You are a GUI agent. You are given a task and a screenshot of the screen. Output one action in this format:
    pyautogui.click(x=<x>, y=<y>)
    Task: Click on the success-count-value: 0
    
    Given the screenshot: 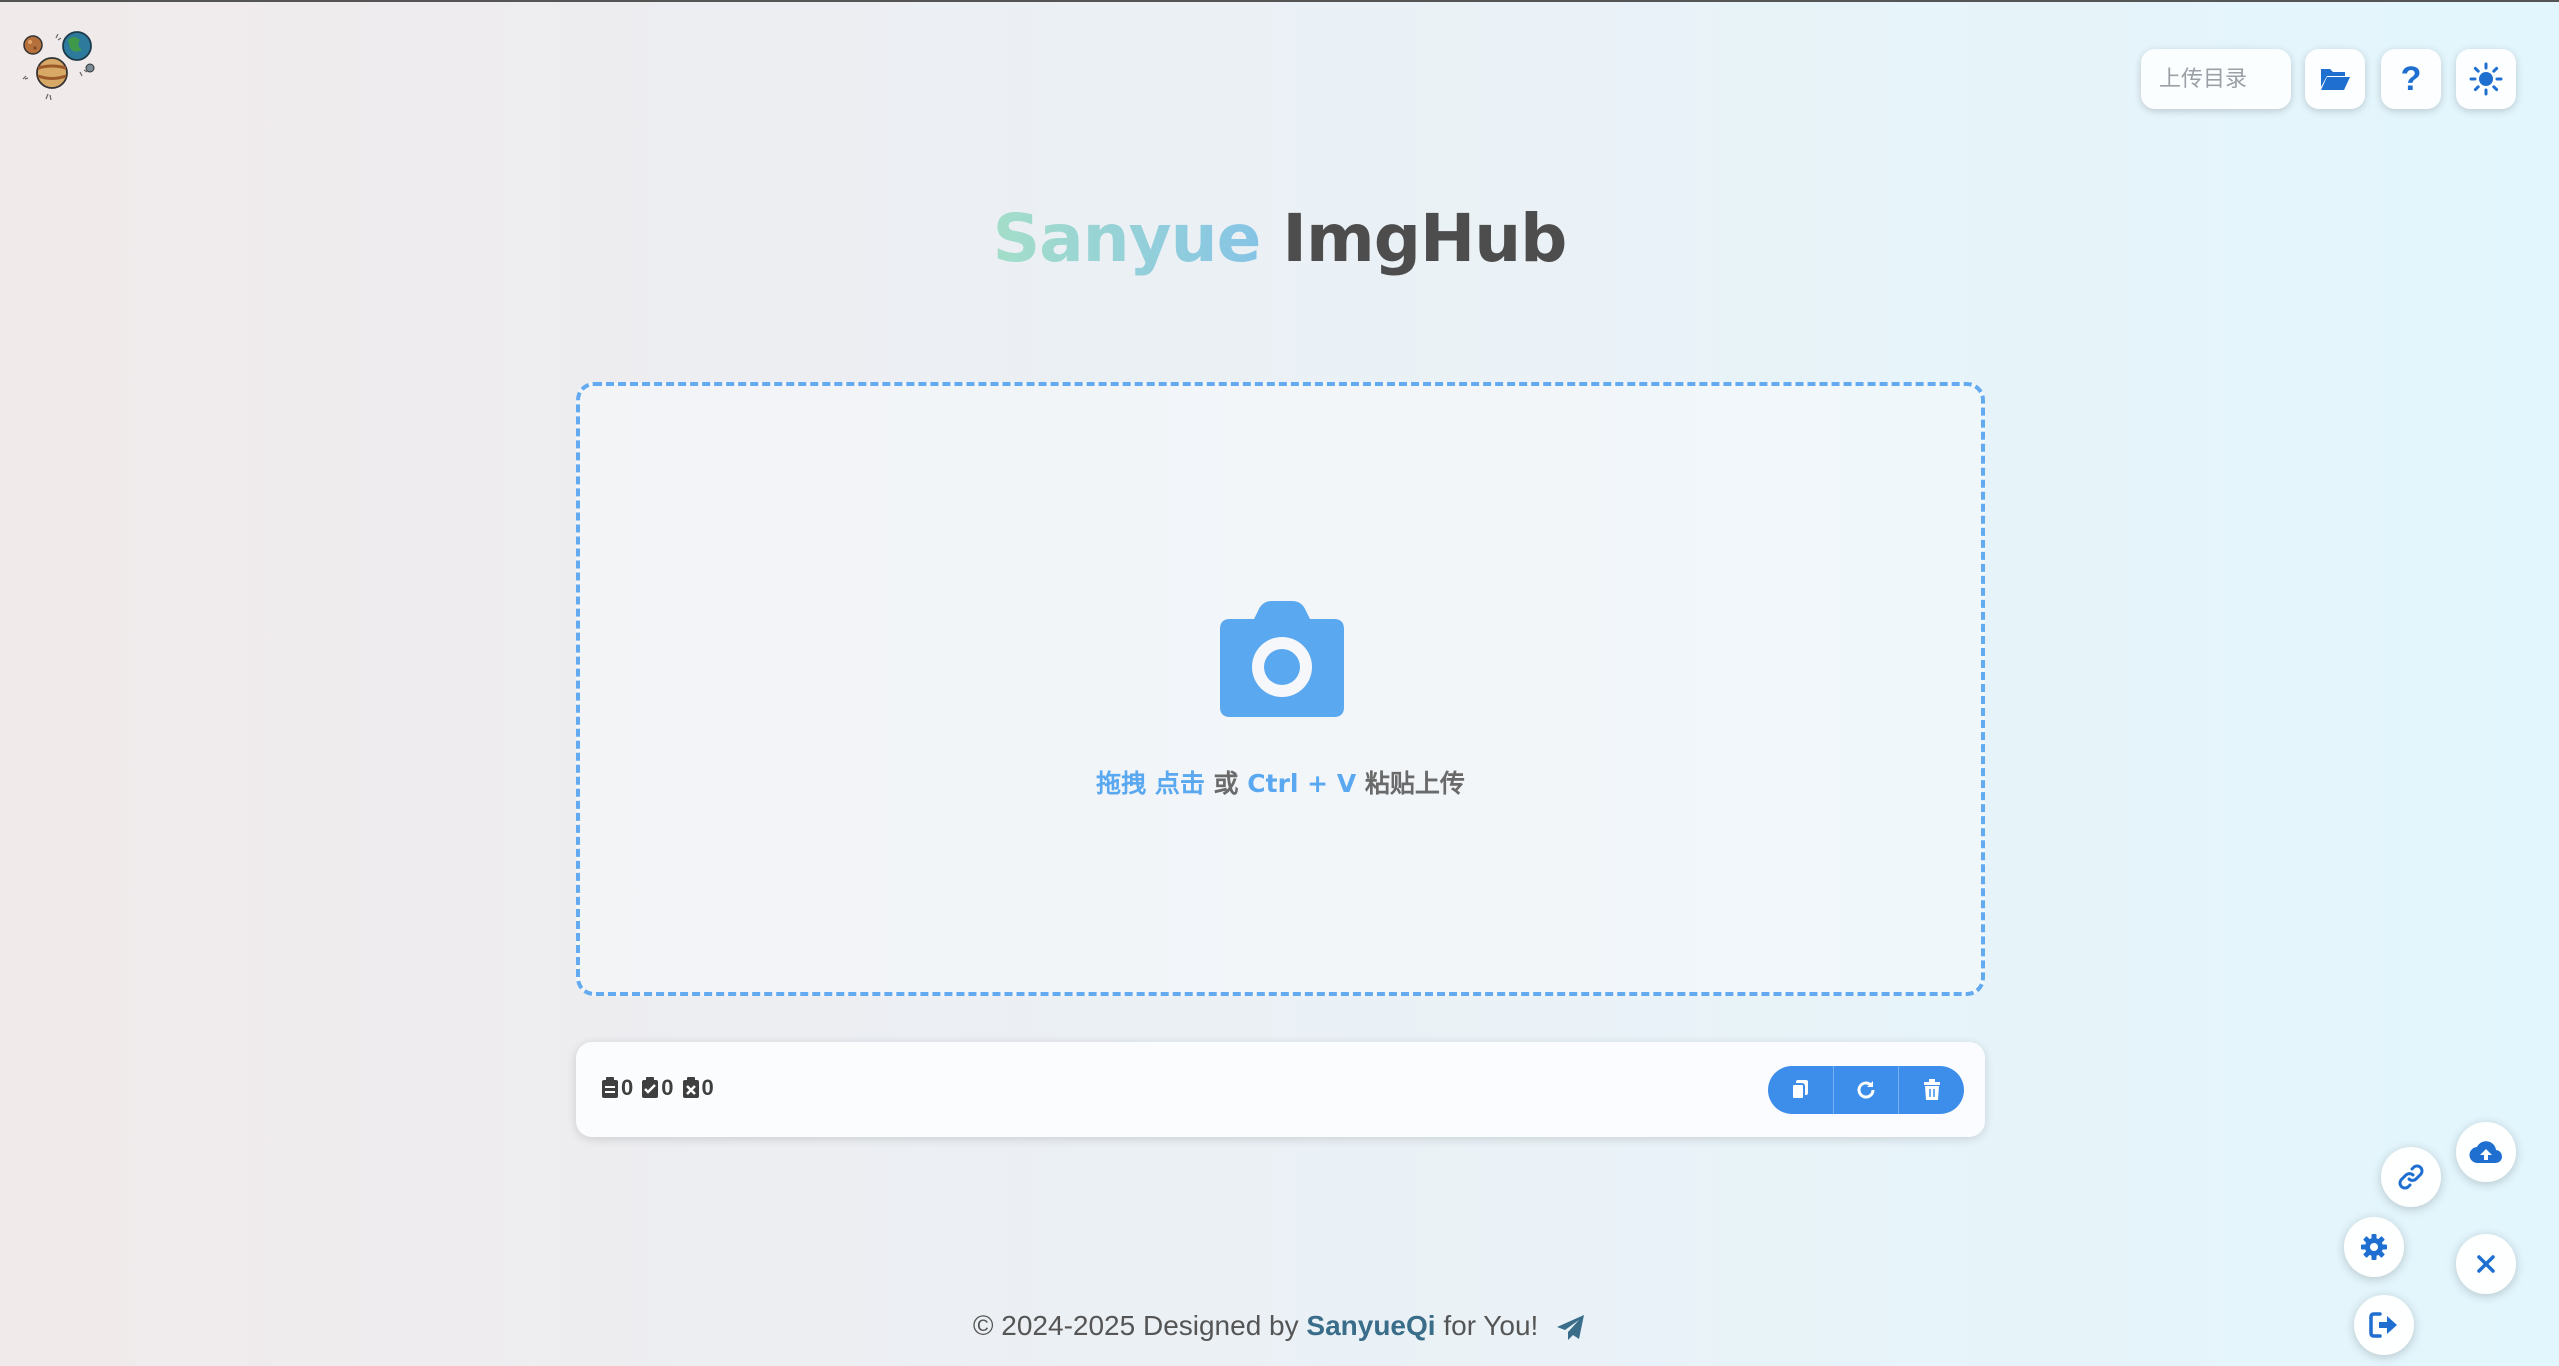 What is the action you would take?
    pyautogui.click(x=667, y=1087)
    